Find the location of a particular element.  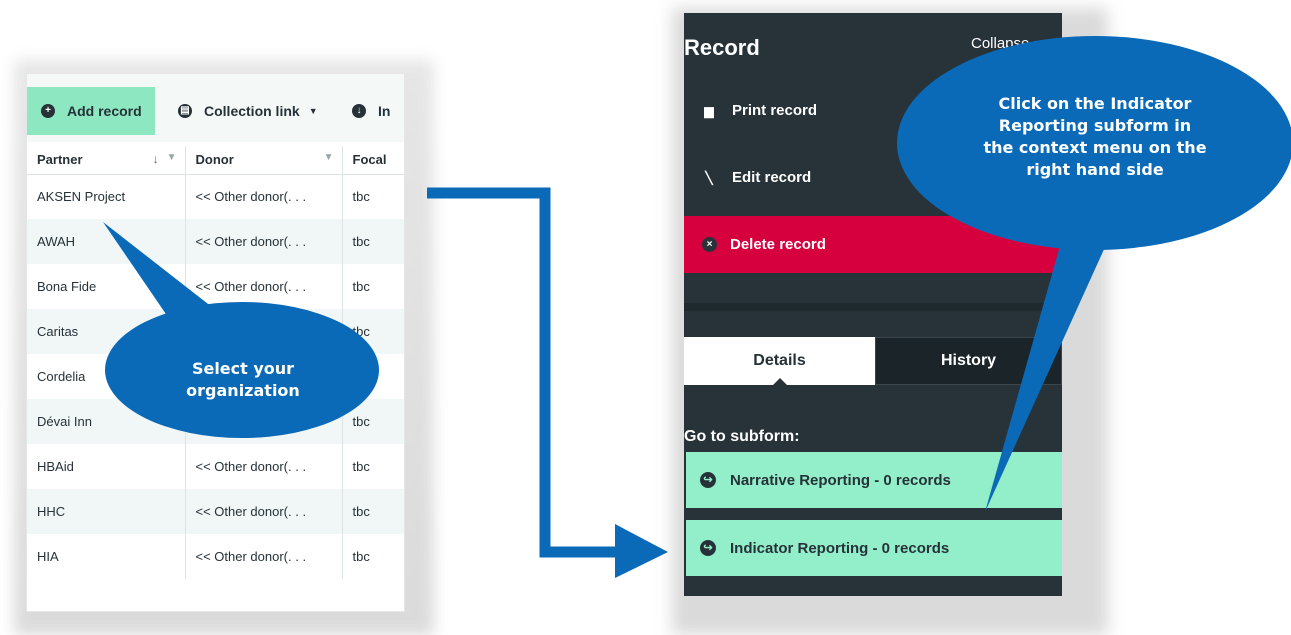

connector-arrow-line is located at coordinates (521, 372).